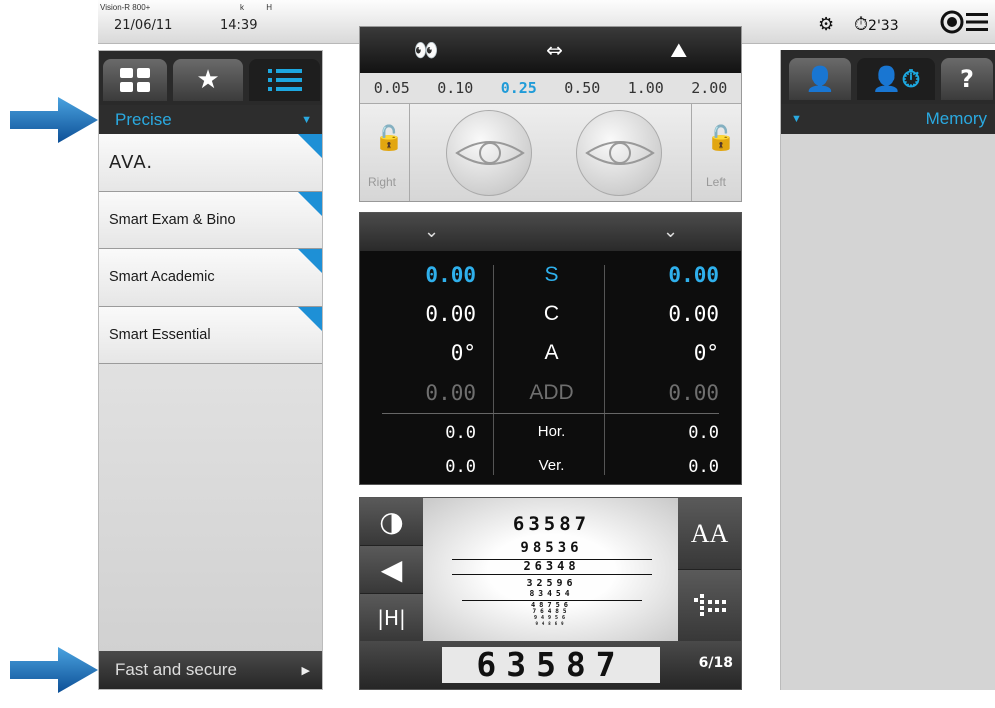 The image size is (995, 708). Describe the element at coordinates (385, 152) in the screenshot. I see `right-lock-area: 🔓 Right` at that location.